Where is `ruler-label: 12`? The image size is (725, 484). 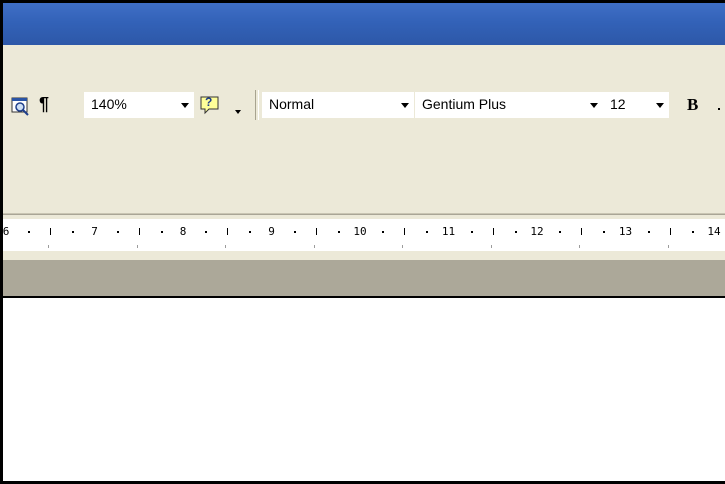 ruler-label: 12 is located at coordinates (537, 231).